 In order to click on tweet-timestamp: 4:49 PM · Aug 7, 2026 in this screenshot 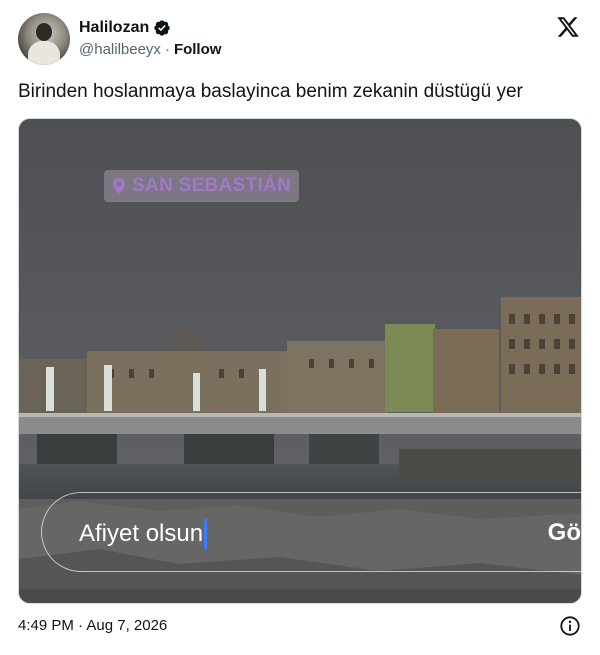, I will do `click(92, 625)`.